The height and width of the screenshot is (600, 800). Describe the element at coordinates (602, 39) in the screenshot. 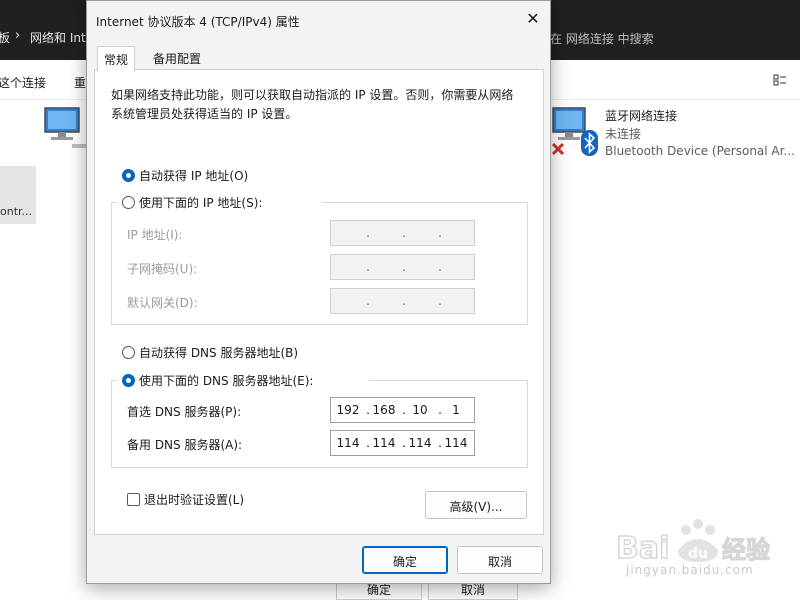

I see `search-placeholder: 在 网络连接 中搜索` at that location.